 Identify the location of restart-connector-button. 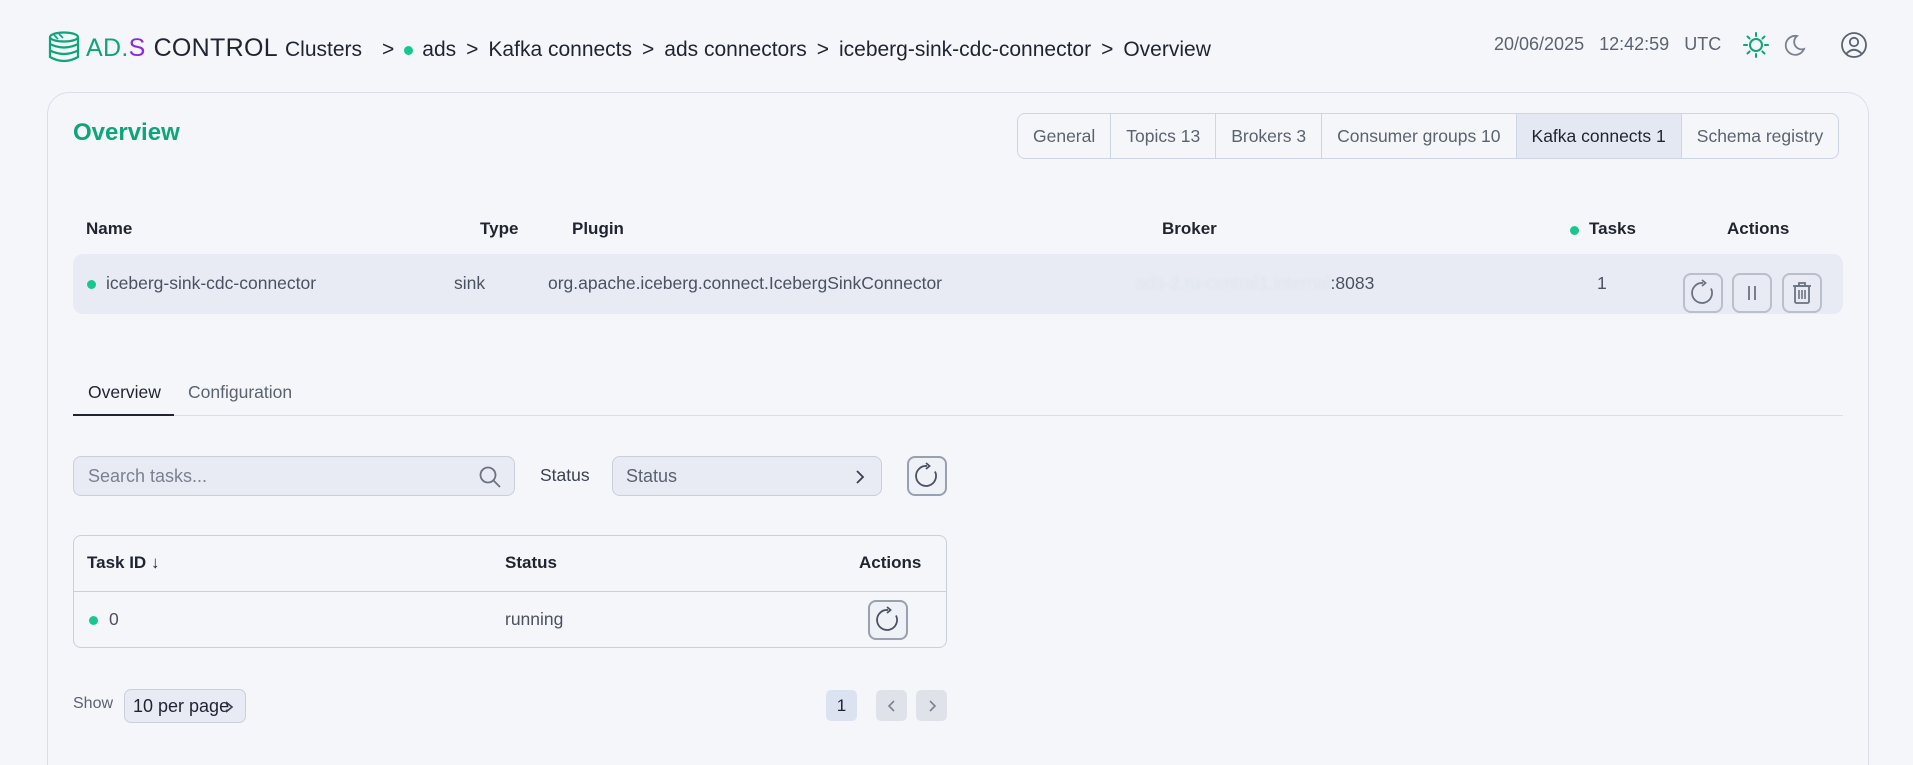
(1703, 293).